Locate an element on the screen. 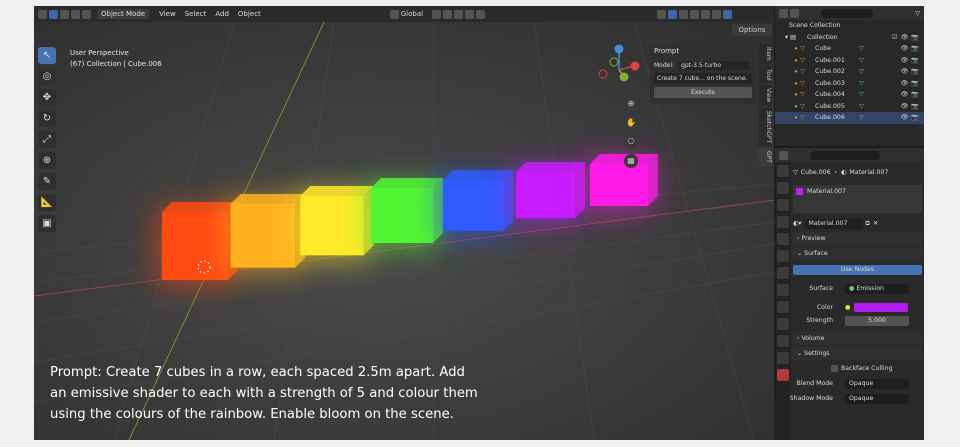 The height and width of the screenshot is (447, 960). material-slot-list: Material.007 is located at coordinates (857, 199).